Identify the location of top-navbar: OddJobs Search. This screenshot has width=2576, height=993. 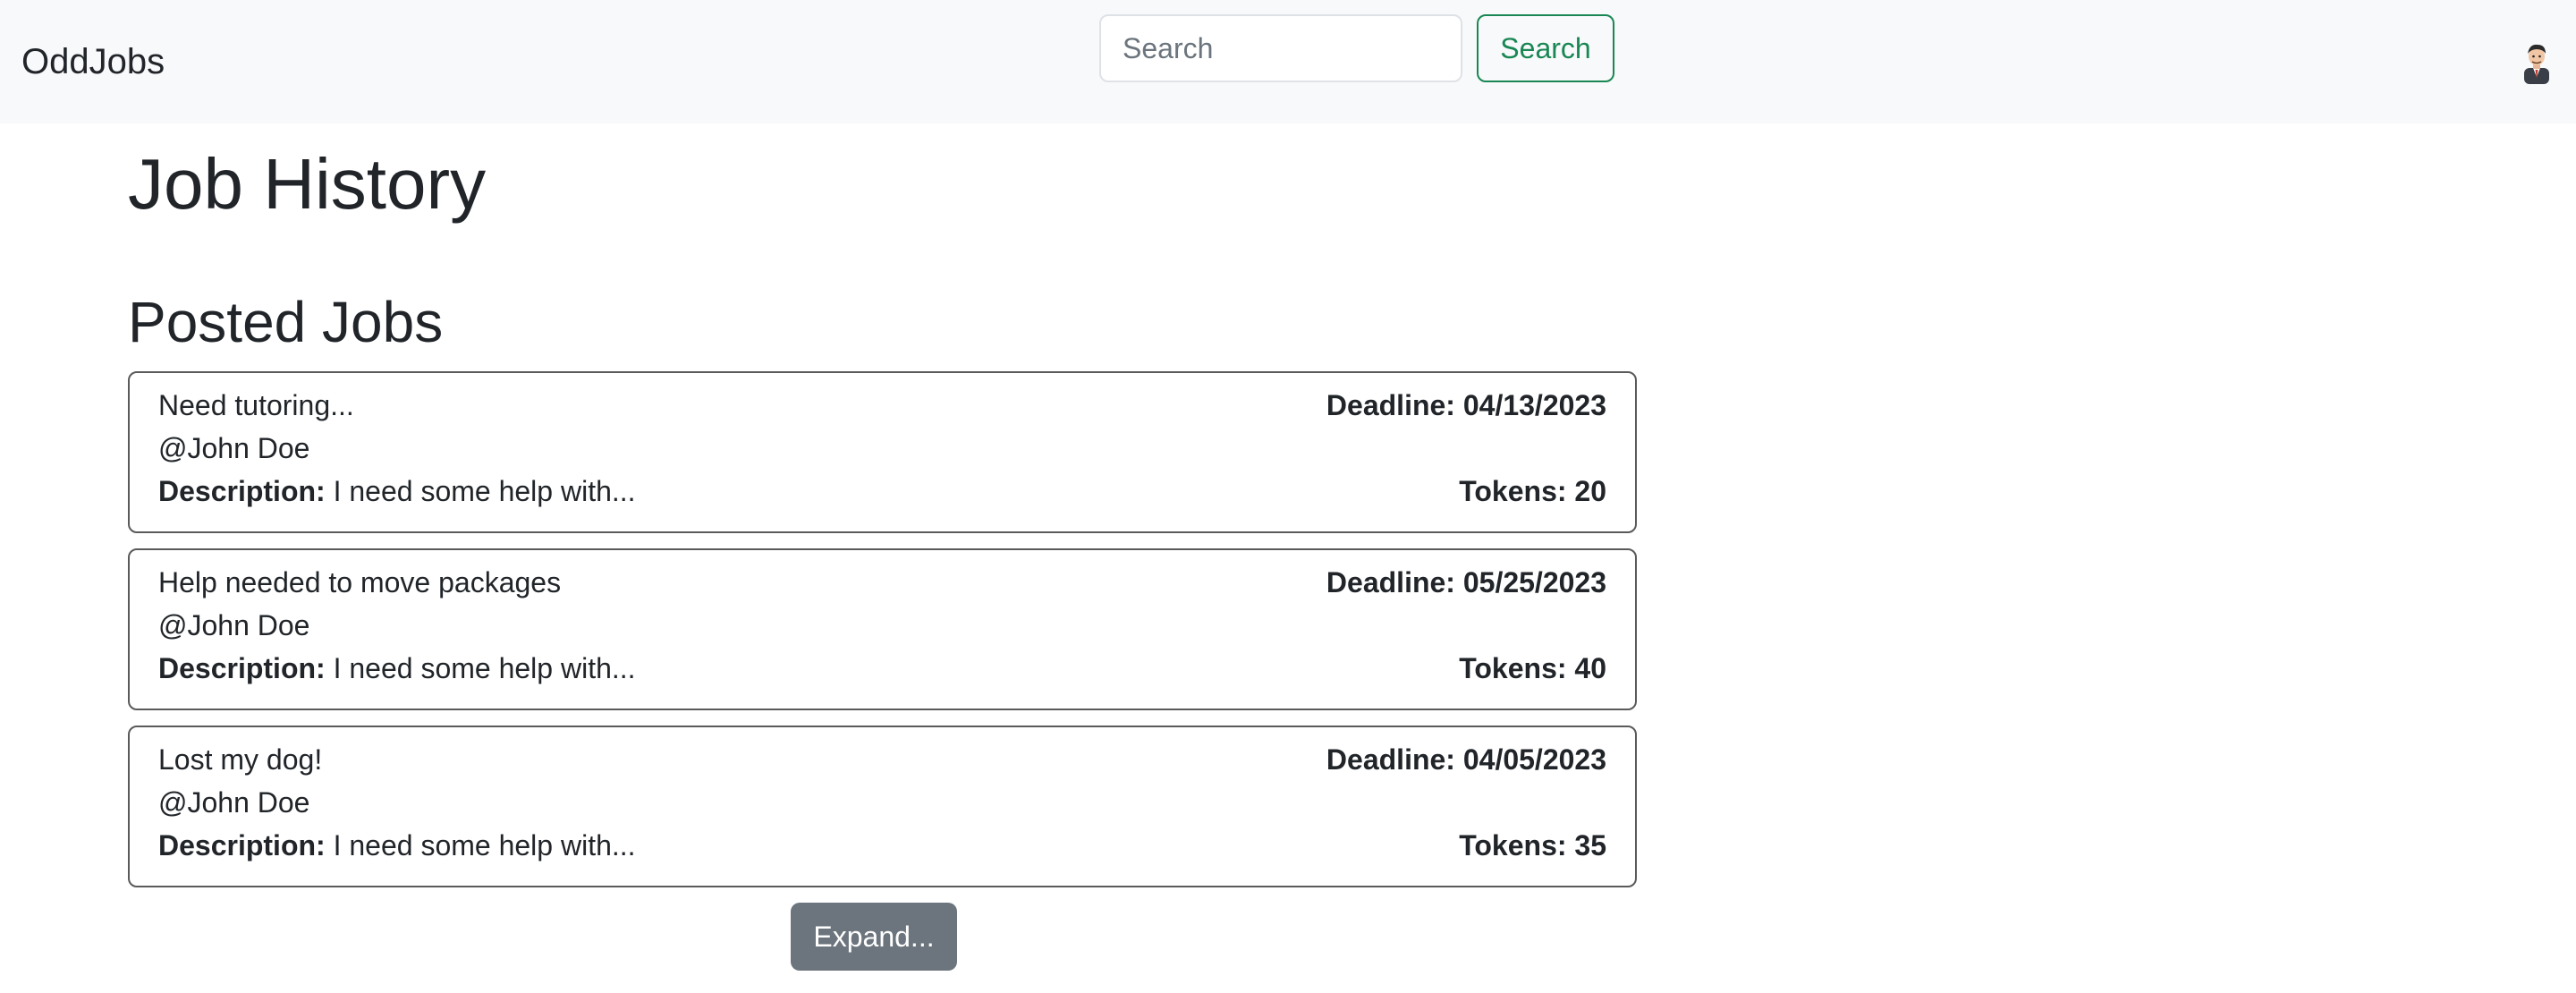
(1288, 62).